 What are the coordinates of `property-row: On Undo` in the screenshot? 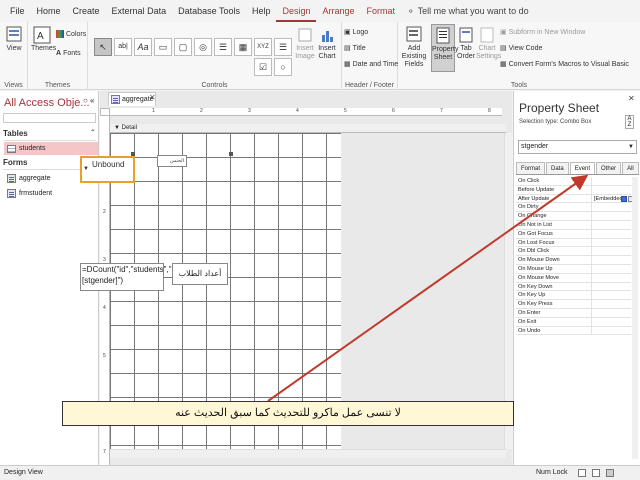 It's located at (573, 331).